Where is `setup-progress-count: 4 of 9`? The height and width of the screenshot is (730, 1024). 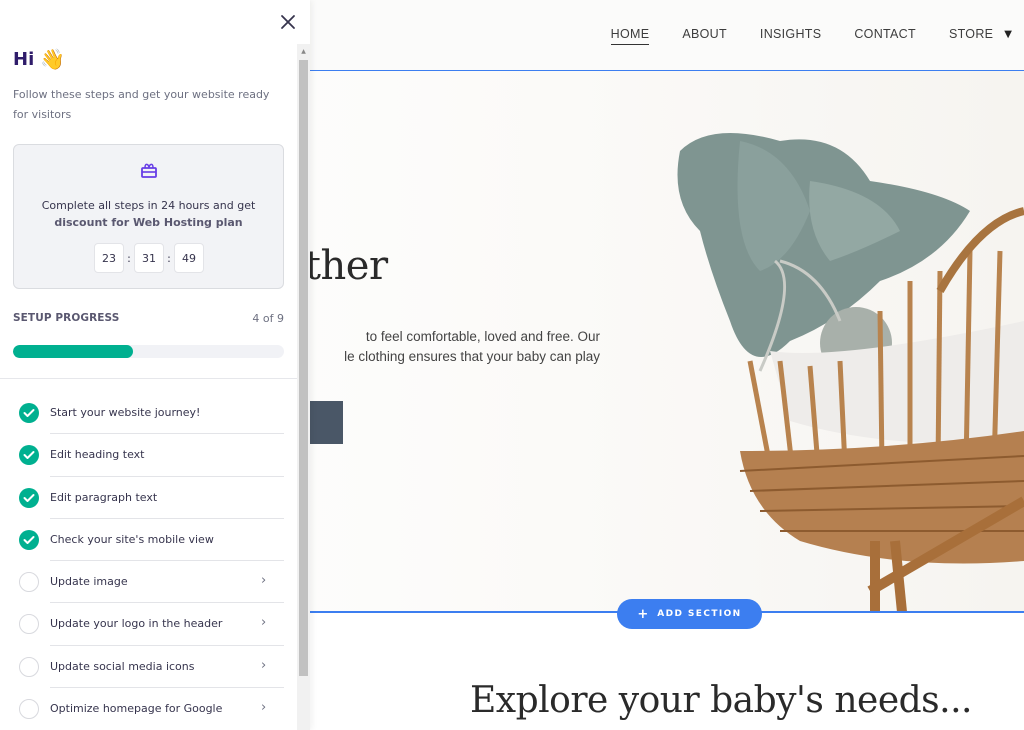
setup-progress-count: 4 of 9 is located at coordinates (268, 318).